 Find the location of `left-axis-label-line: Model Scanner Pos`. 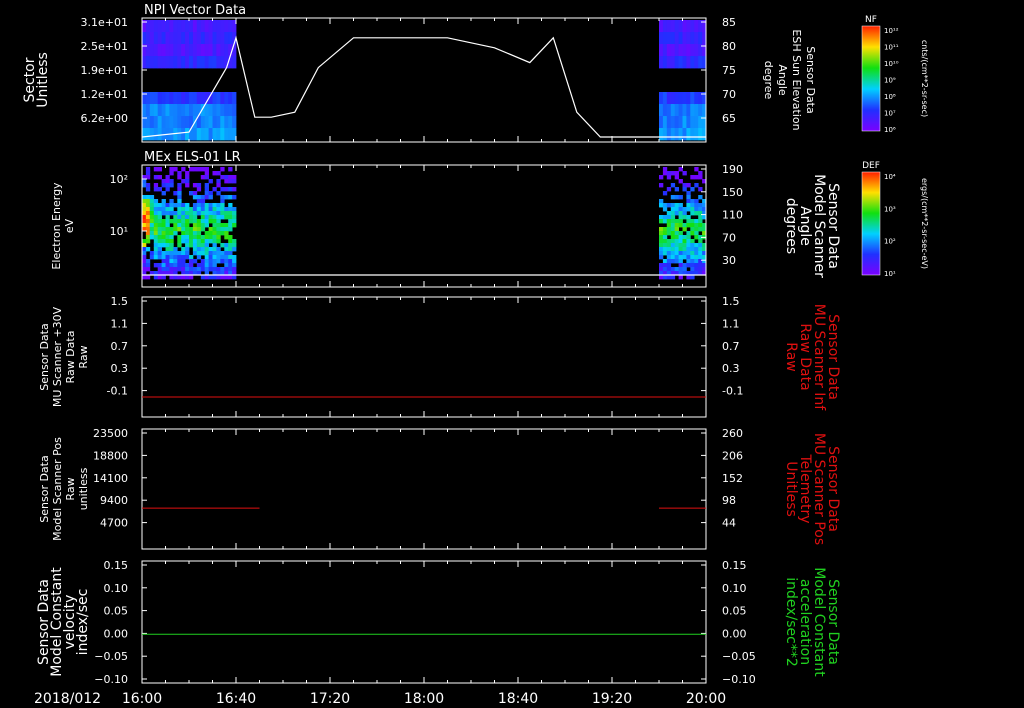

left-axis-label-line: Model Scanner Pos is located at coordinates (57, 489).